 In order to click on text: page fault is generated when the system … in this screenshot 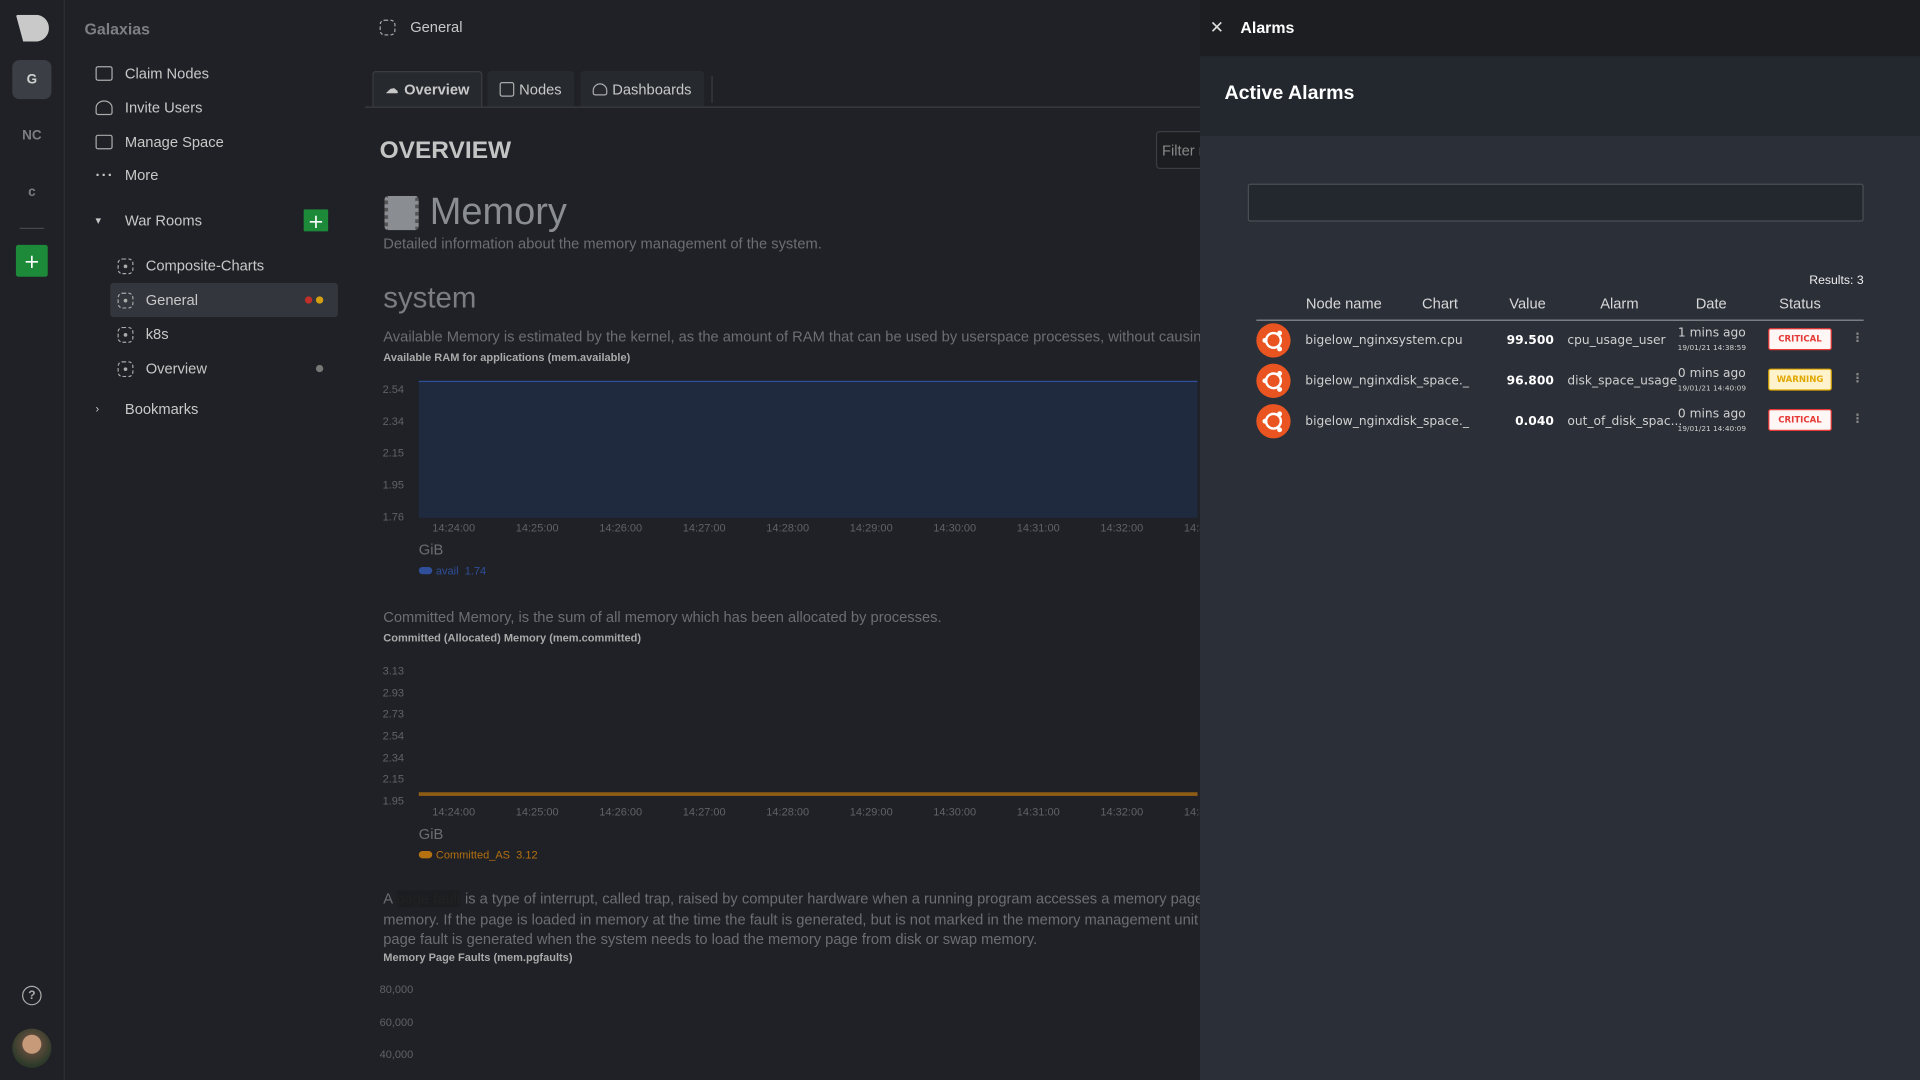, I will do `click(710, 939)`.